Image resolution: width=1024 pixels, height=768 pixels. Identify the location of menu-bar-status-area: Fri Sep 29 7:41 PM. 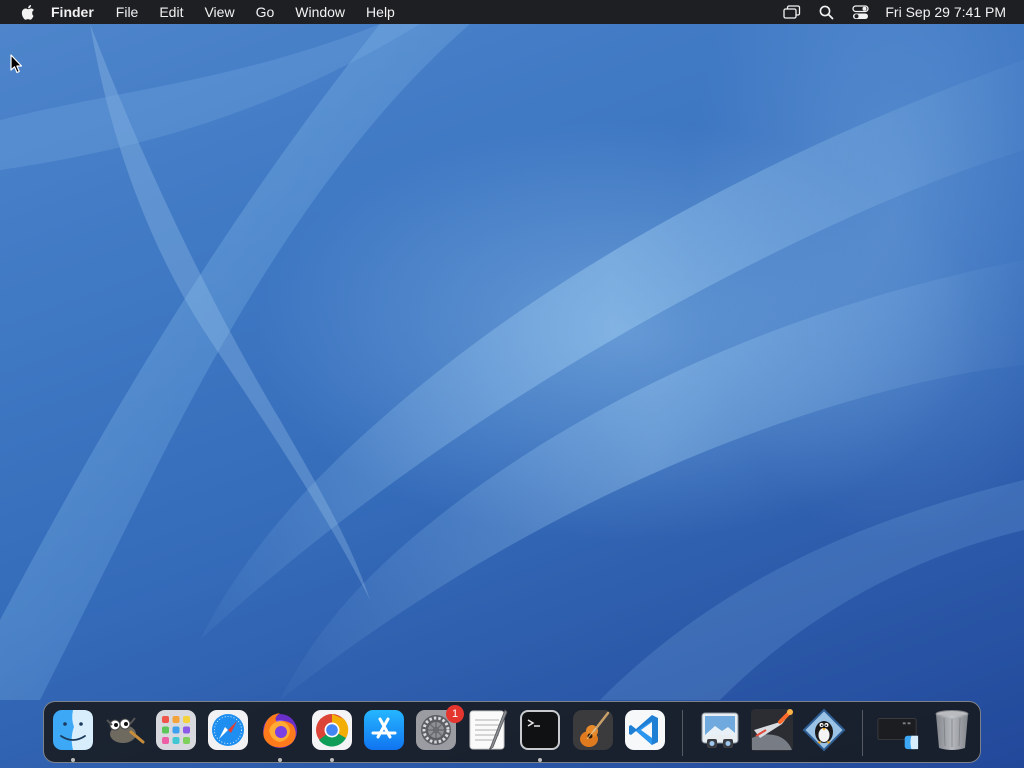
(902, 12).